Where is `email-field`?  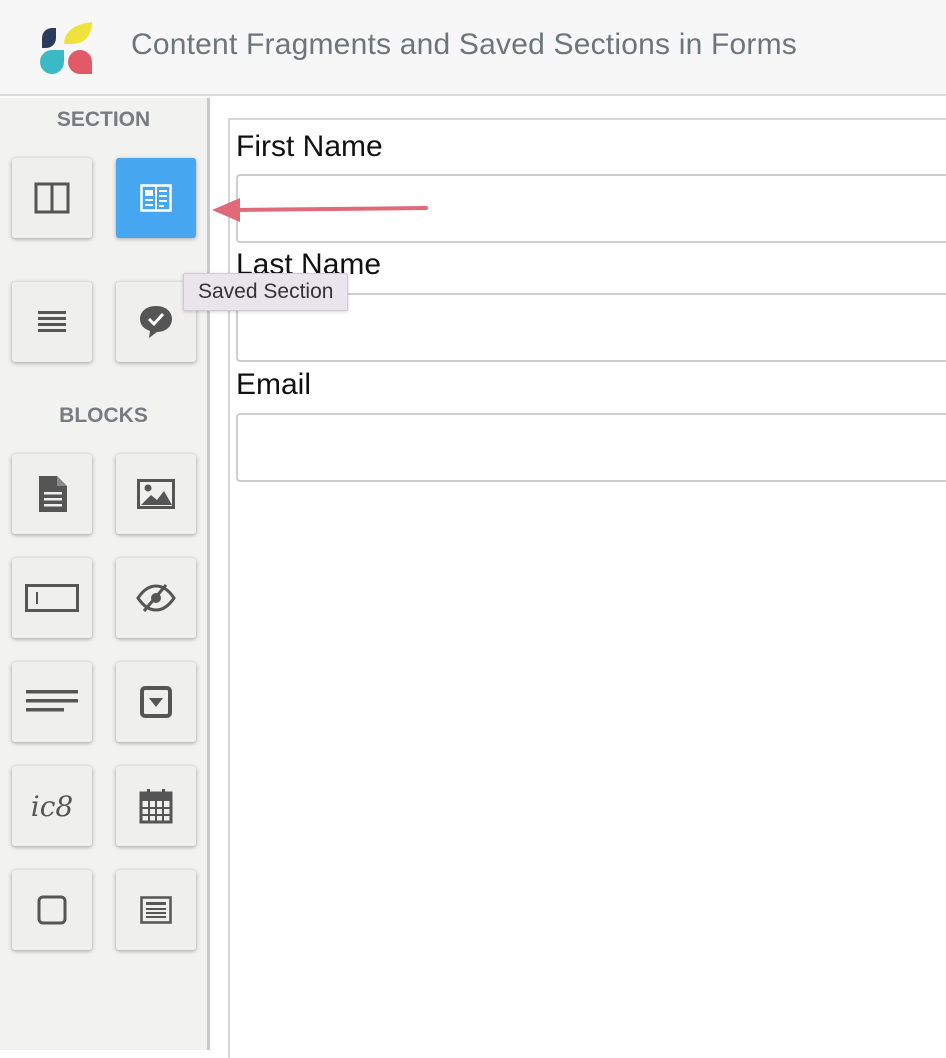
email-field is located at coordinates (591, 447).